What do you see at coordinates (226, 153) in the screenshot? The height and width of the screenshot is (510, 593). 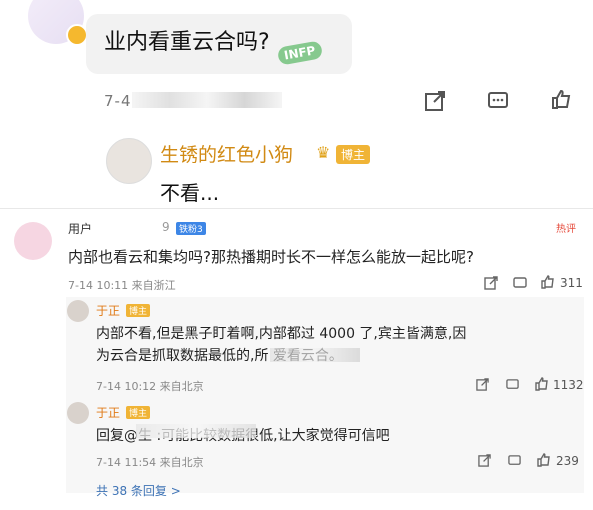 I see `reply-username: 生锈的红色小狗` at bounding box center [226, 153].